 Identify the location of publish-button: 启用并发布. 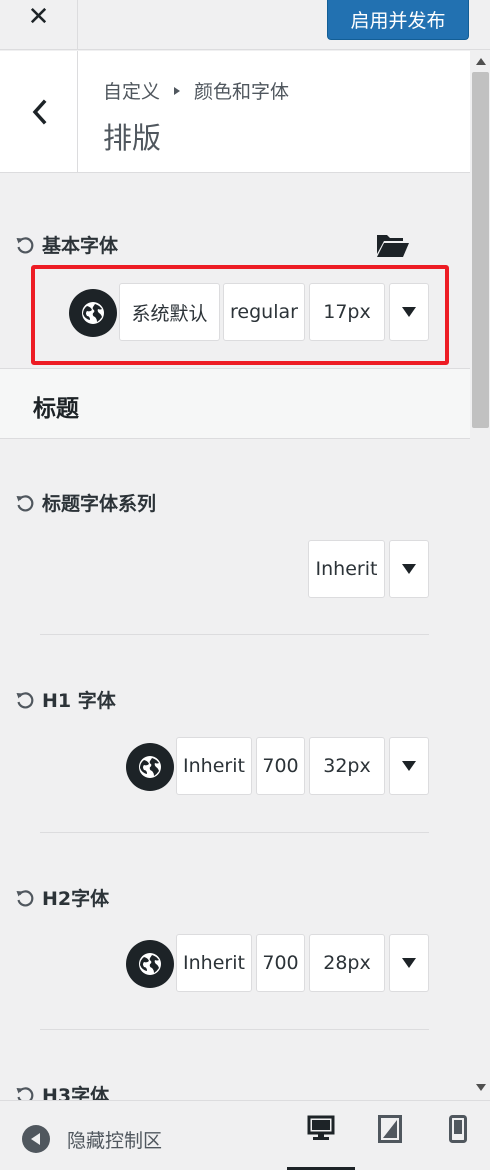
(398, 20).